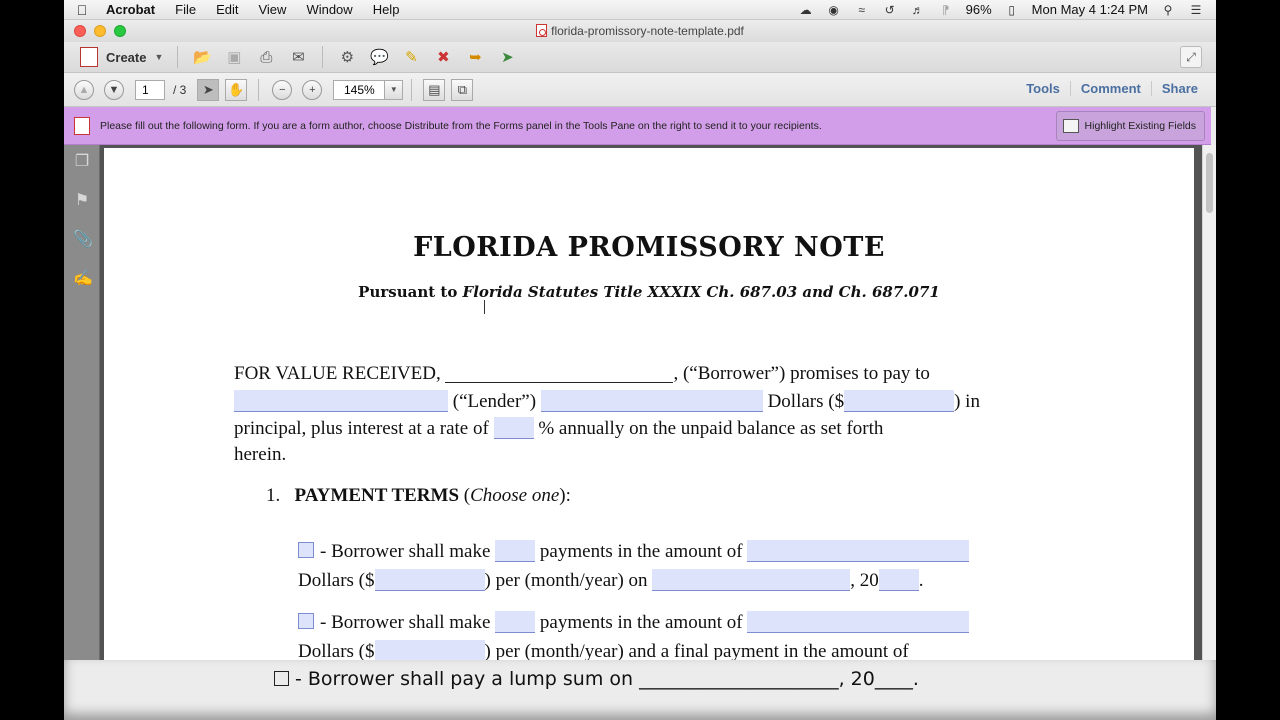 Image resolution: width=1280 pixels, height=720 pixels. Describe the element at coordinates (1209, 402) in the screenshot. I see `vertical-scrollbar` at that location.